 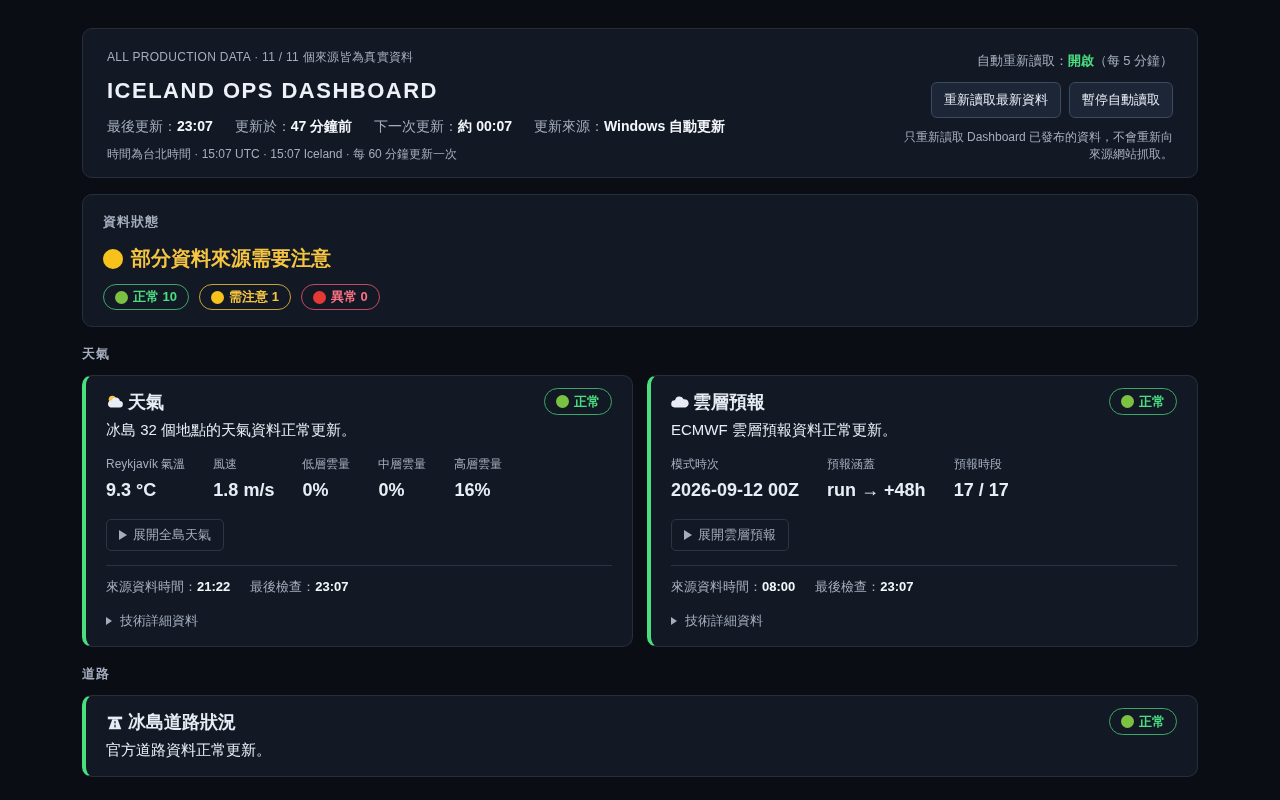 What do you see at coordinates (226, 464) in the screenshot?
I see `metric-label: 風速` at bounding box center [226, 464].